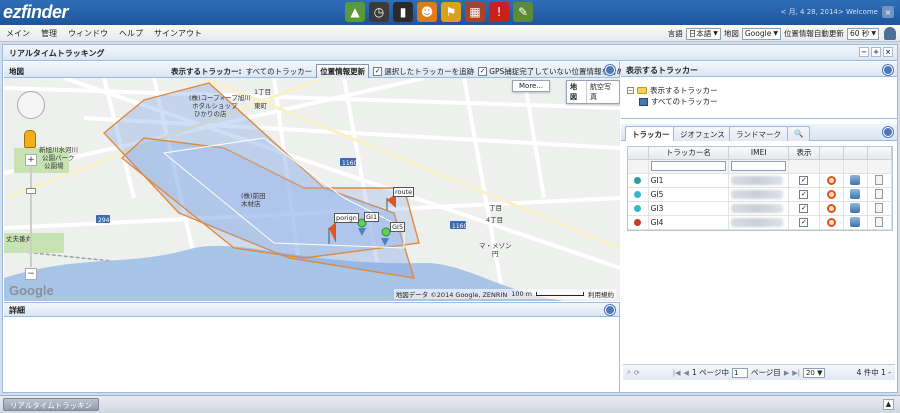 The height and width of the screenshot is (413, 900). What do you see at coordinates (796, 373) in the screenshot?
I see `last-page-icon: ▶|` at bounding box center [796, 373].